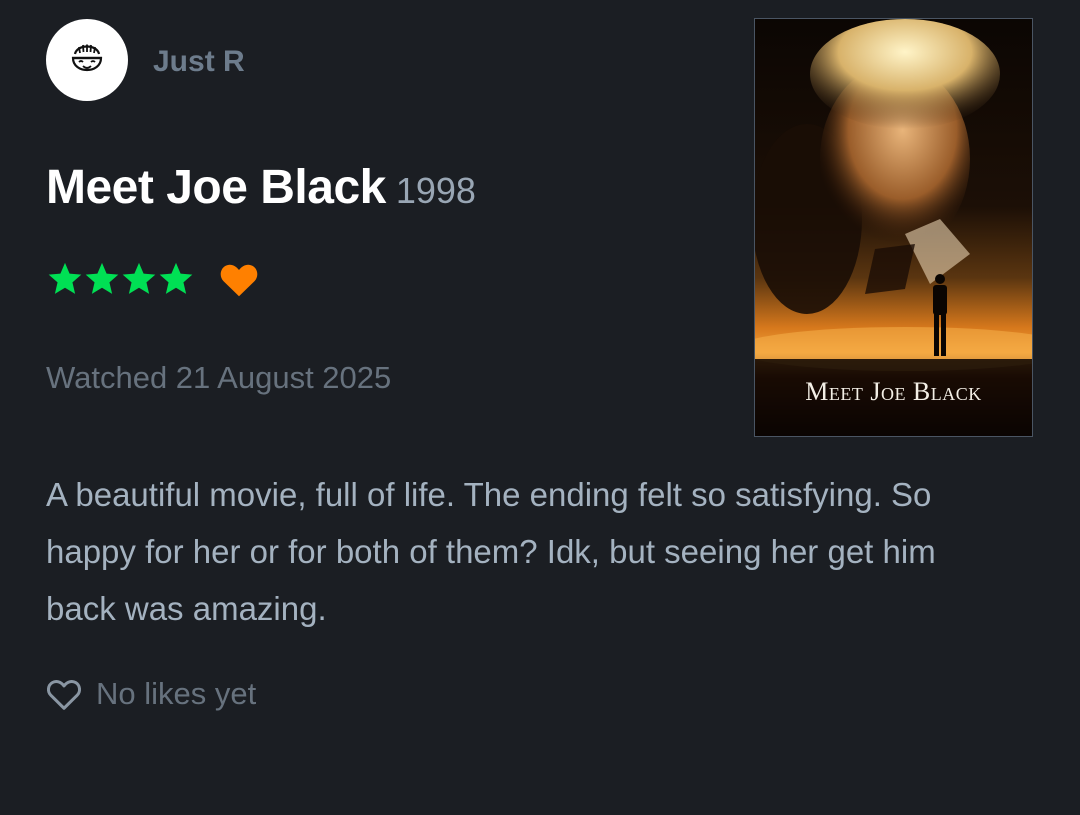  I want to click on poster-title: Meet Joe Black, so click(893, 391).